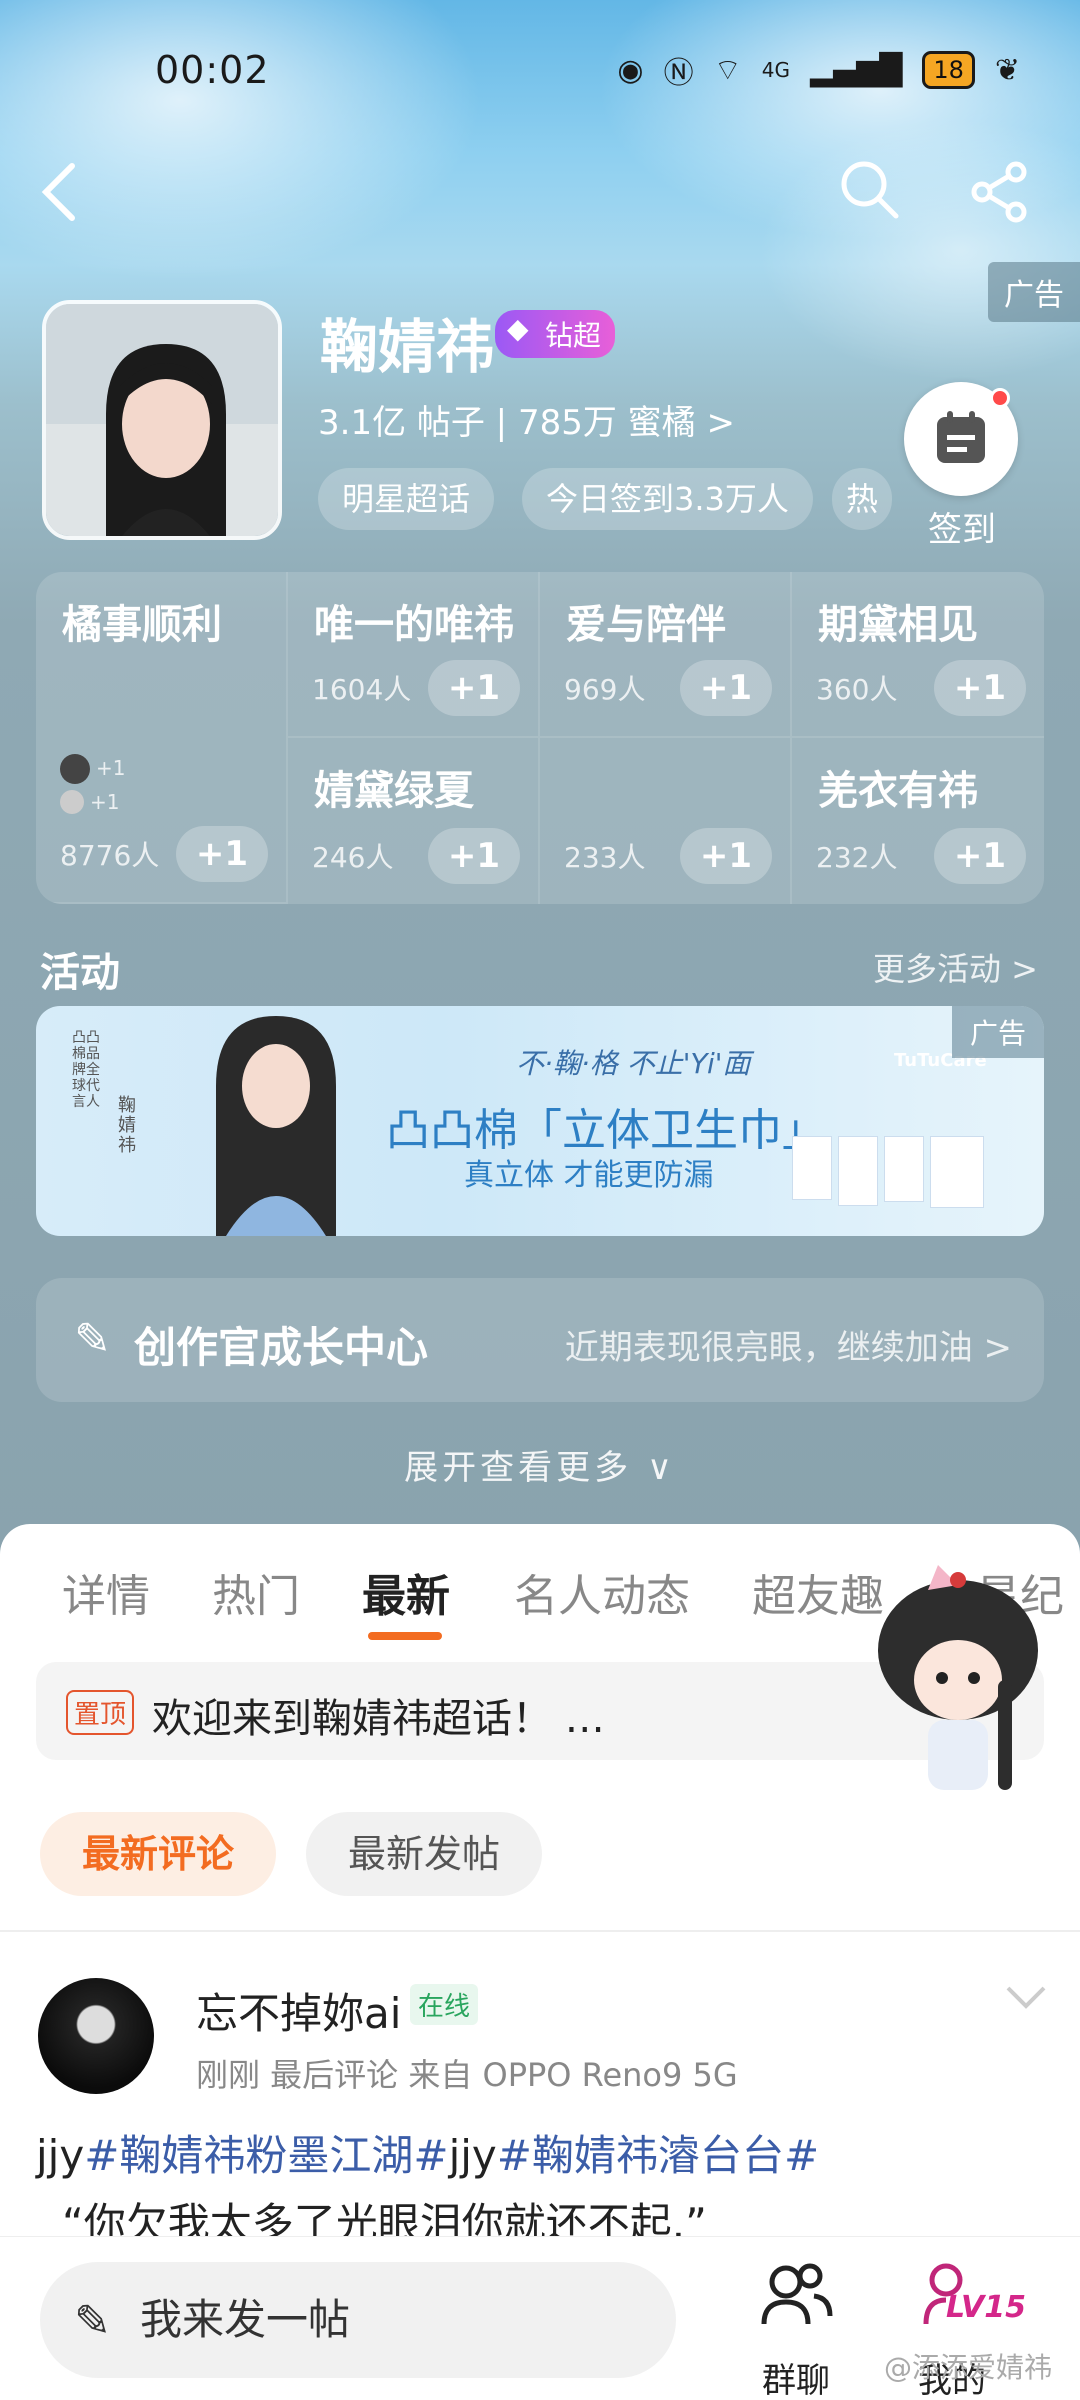 Image resolution: width=1080 pixels, height=2400 pixels. Describe the element at coordinates (162, 738) in the screenshot. I see `group-cell: 橘事顺利 +1 +1 8776人 +1` at that location.